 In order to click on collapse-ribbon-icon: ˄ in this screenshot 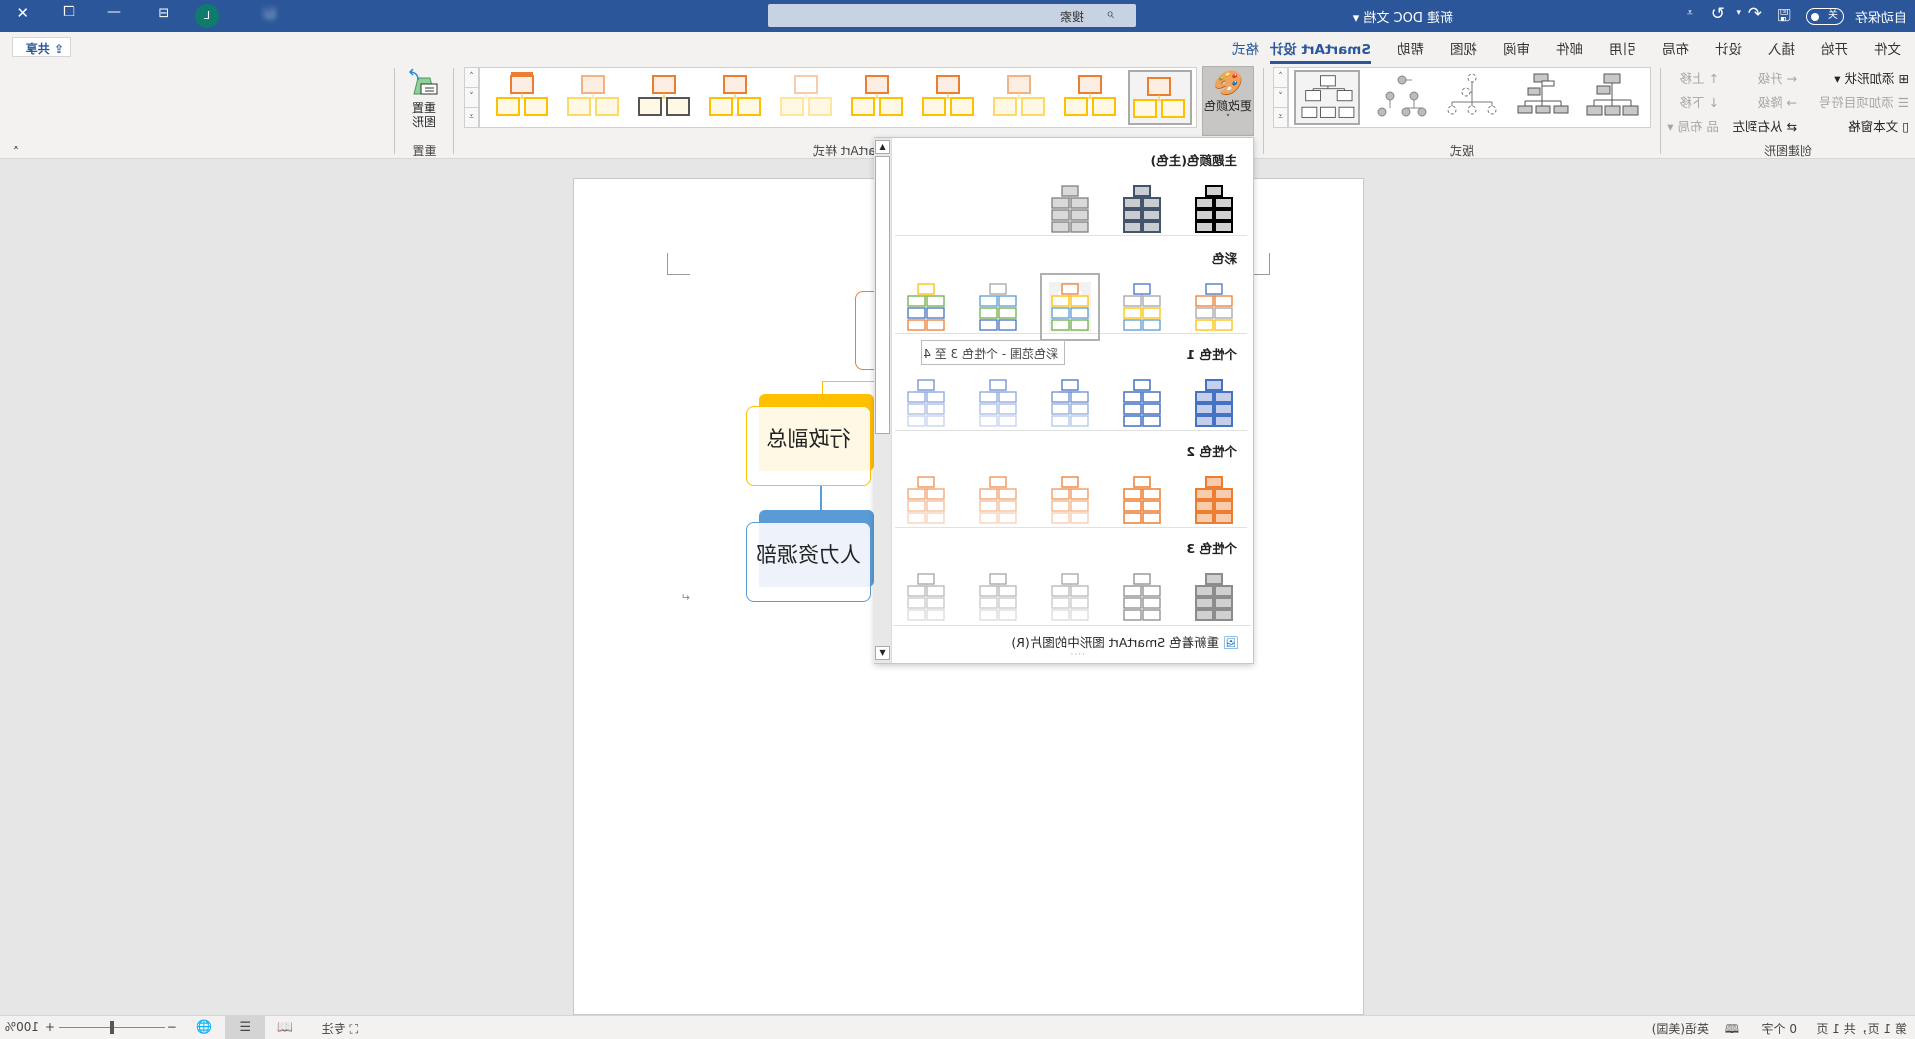, I will do `click(16, 152)`.